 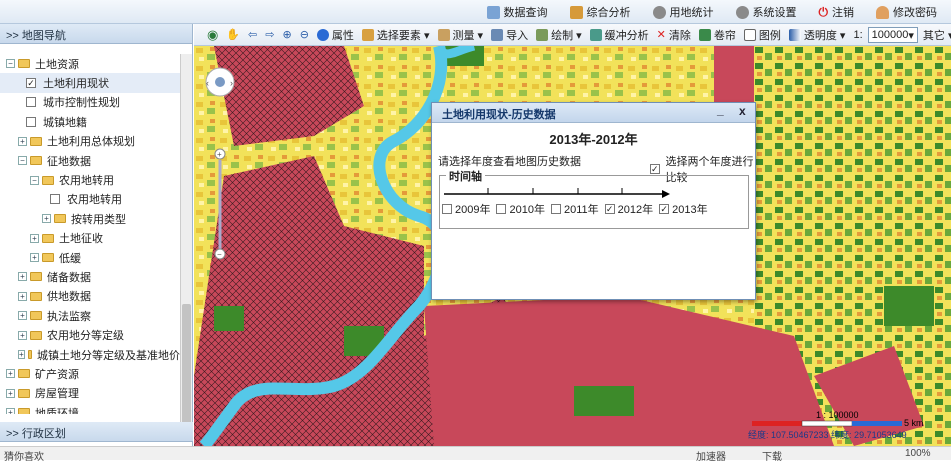 What do you see at coordinates (96, 432) in the screenshot?
I see `admin-division-header: >> 行政区划` at bounding box center [96, 432].